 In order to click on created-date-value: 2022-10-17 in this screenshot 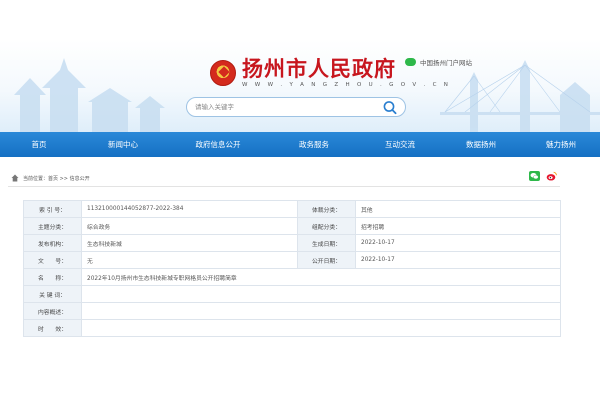, I will do `click(458, 243)`.